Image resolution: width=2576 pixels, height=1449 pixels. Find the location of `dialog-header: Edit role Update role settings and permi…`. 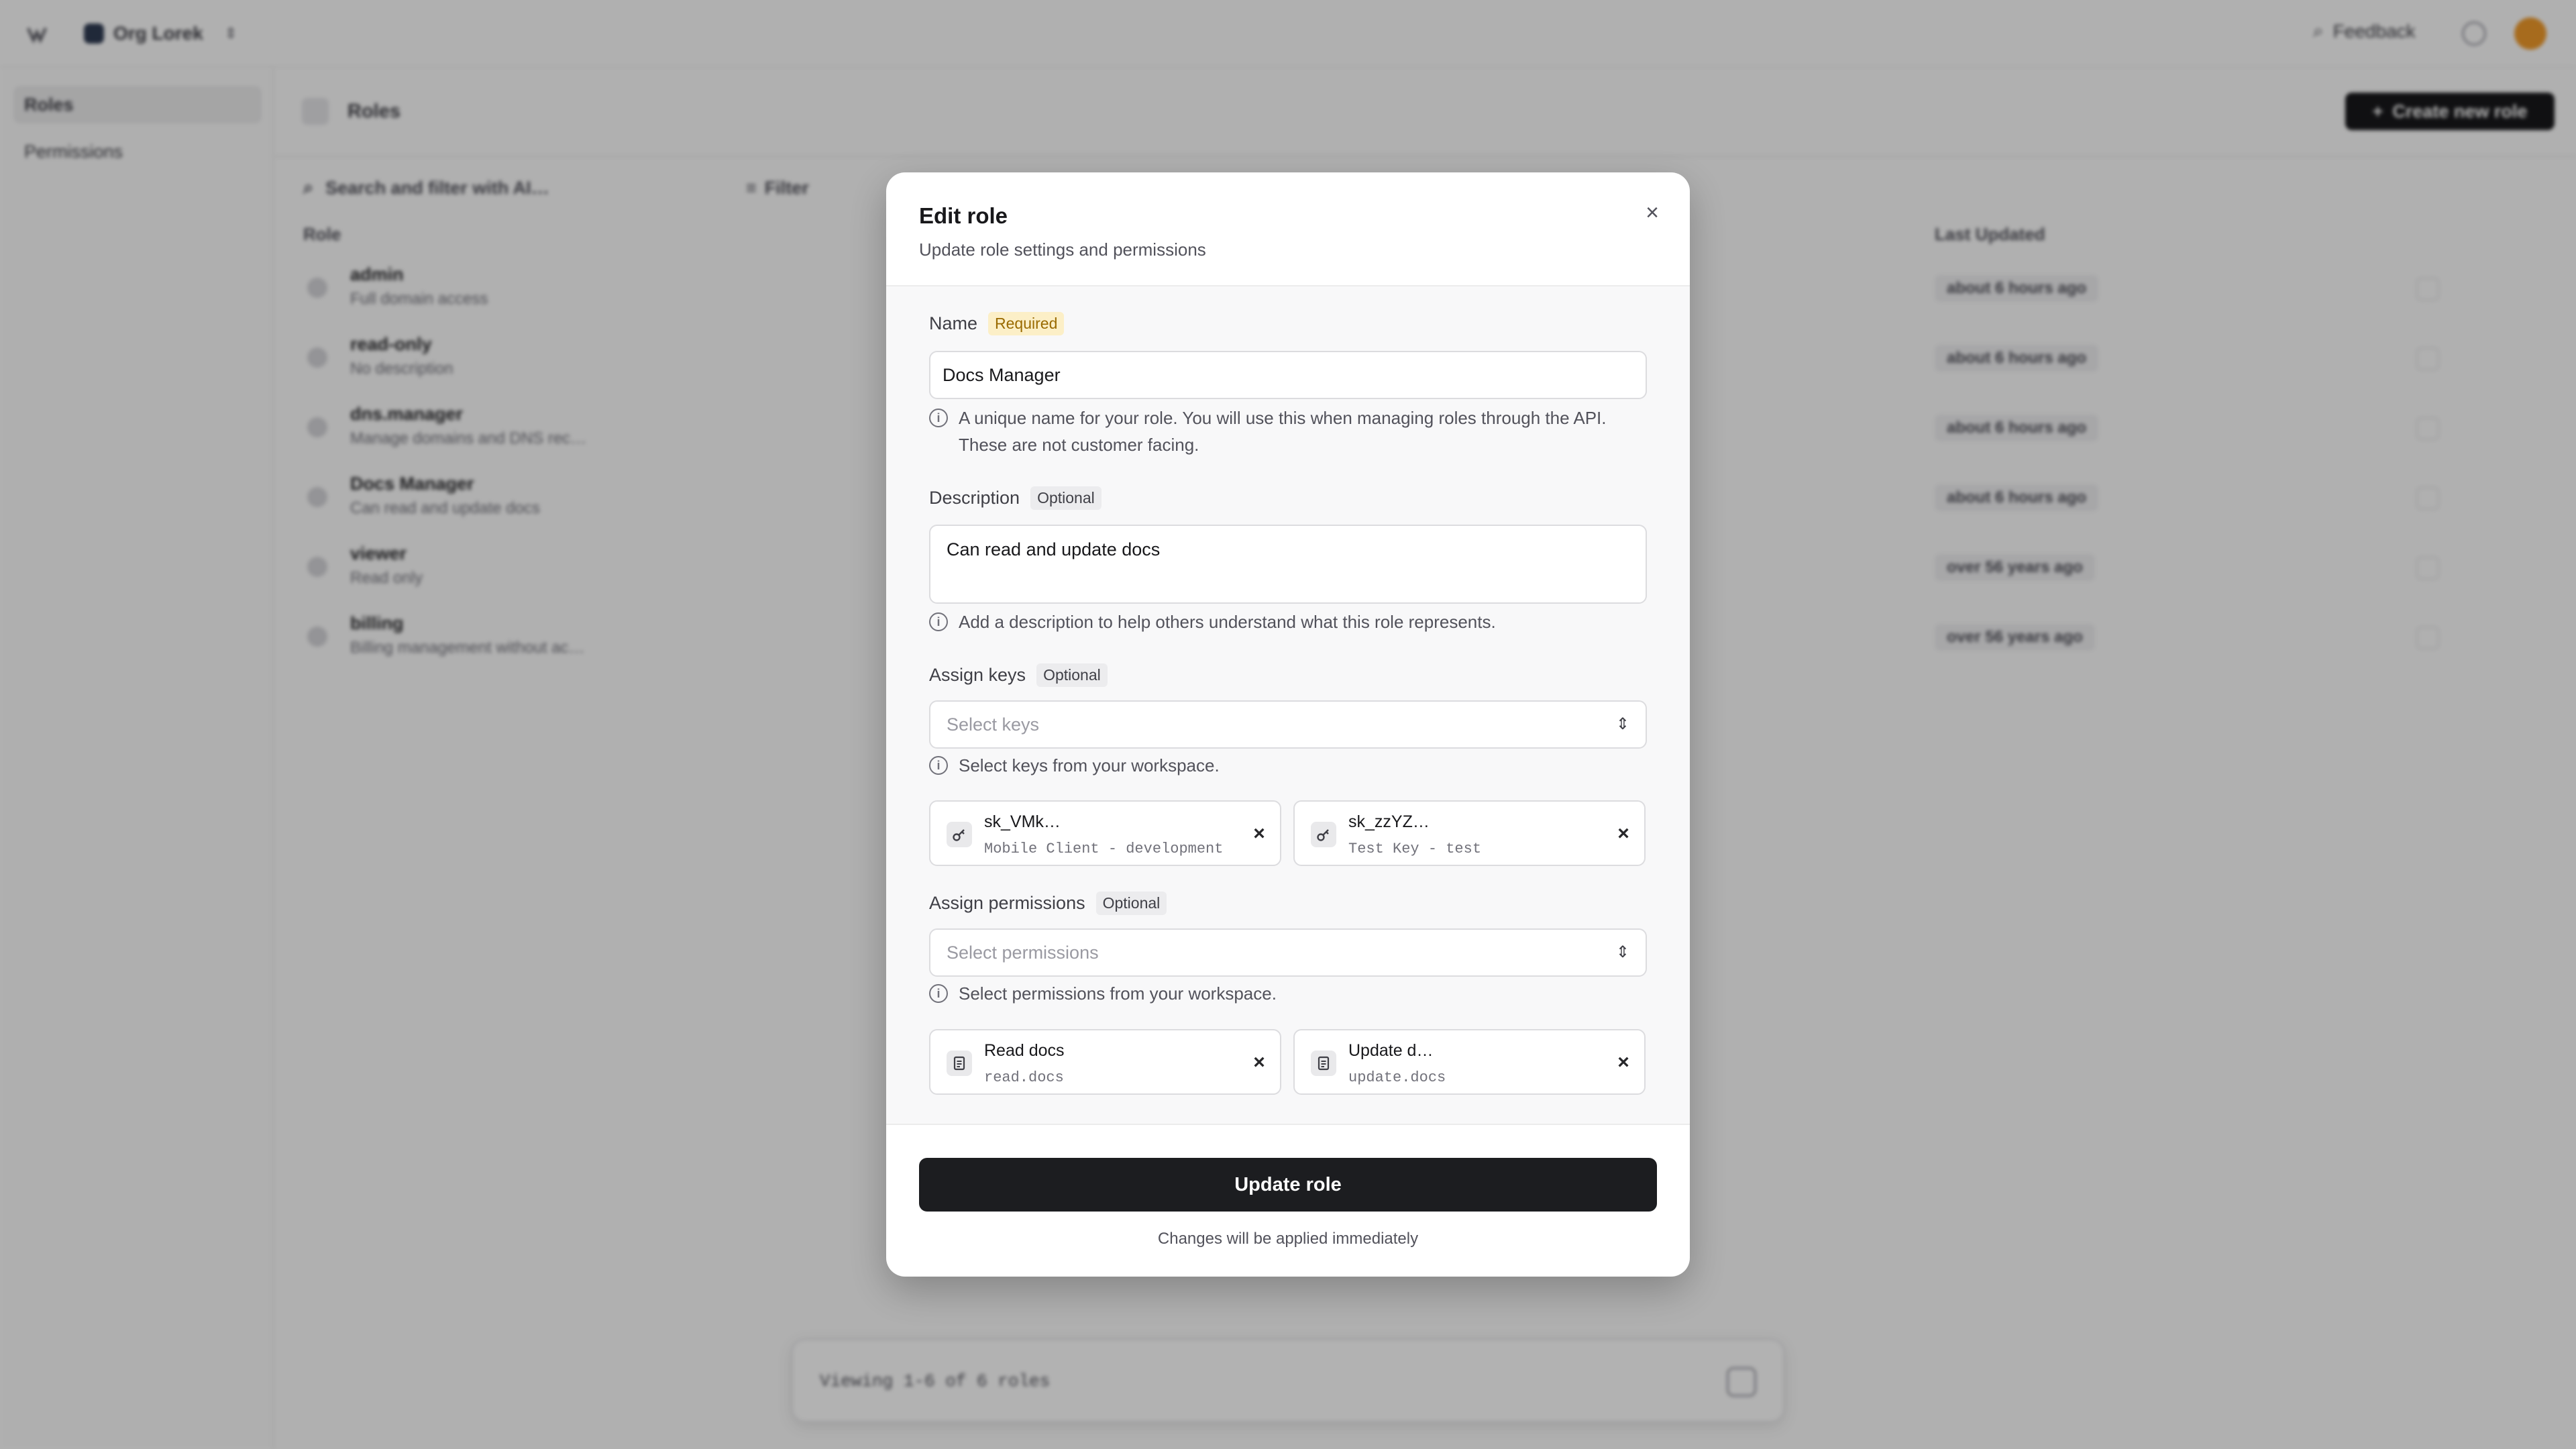

dialog-header: Edit role Update role settings and permi… is located at coordinates (1288, 229).